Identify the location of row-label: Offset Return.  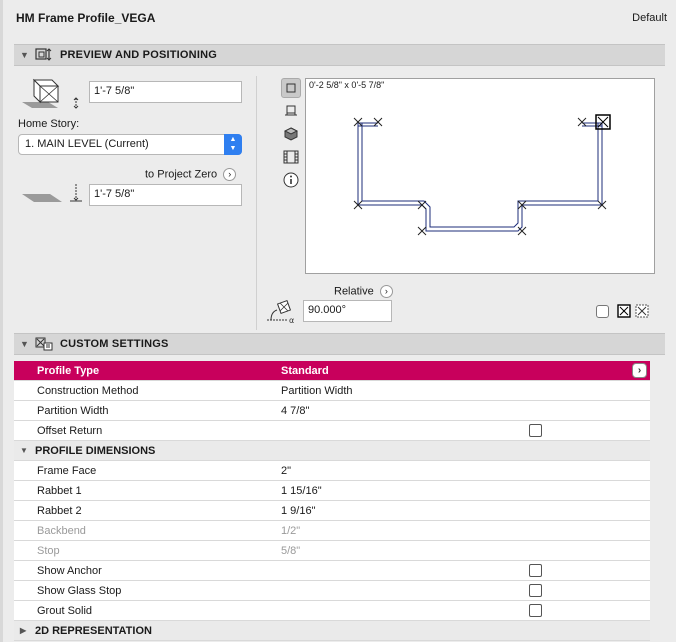
(70, 430).